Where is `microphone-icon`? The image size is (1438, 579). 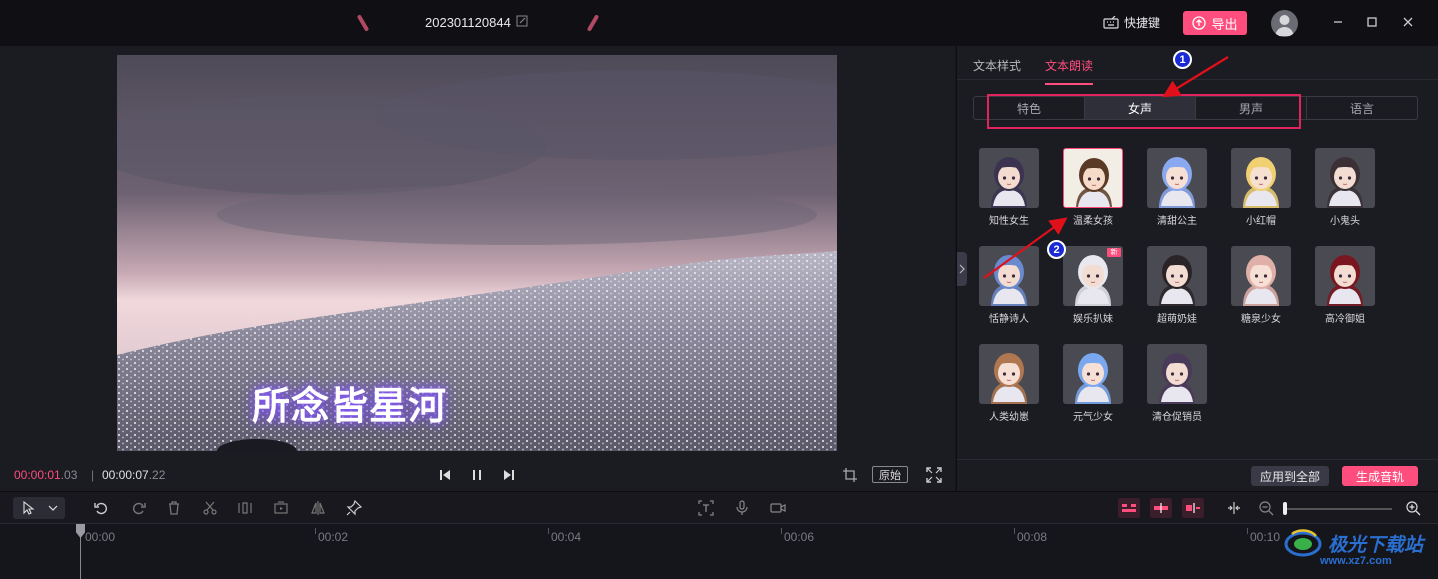 microphone-icon is located at coordinates (742, 508).